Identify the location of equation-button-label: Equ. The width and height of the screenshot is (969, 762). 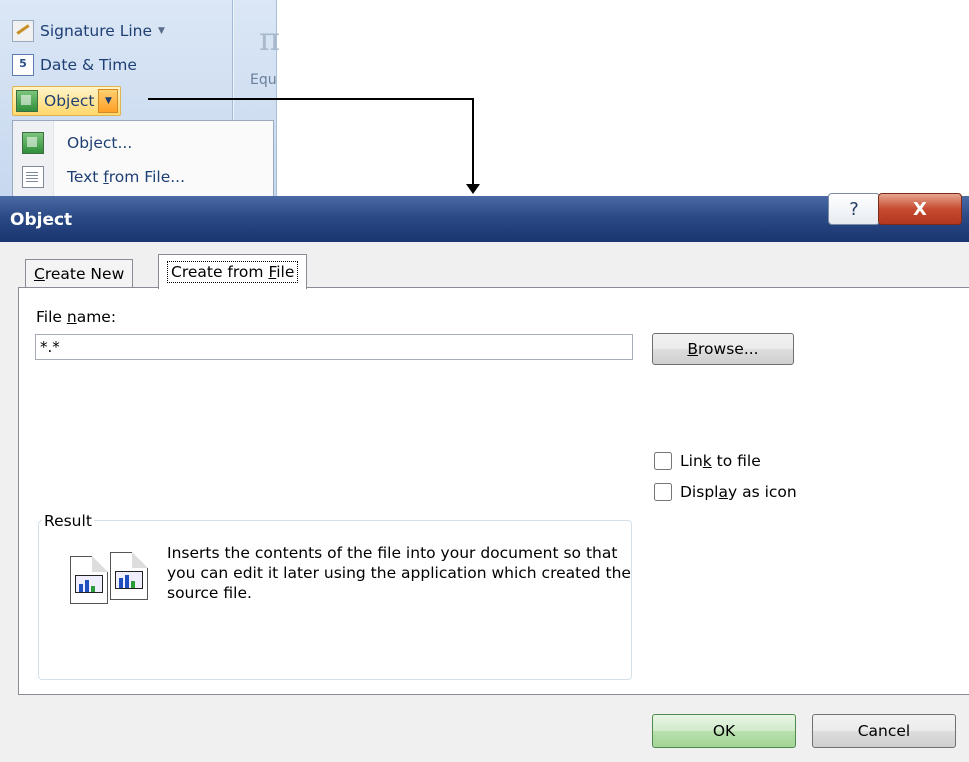
(263, 80).